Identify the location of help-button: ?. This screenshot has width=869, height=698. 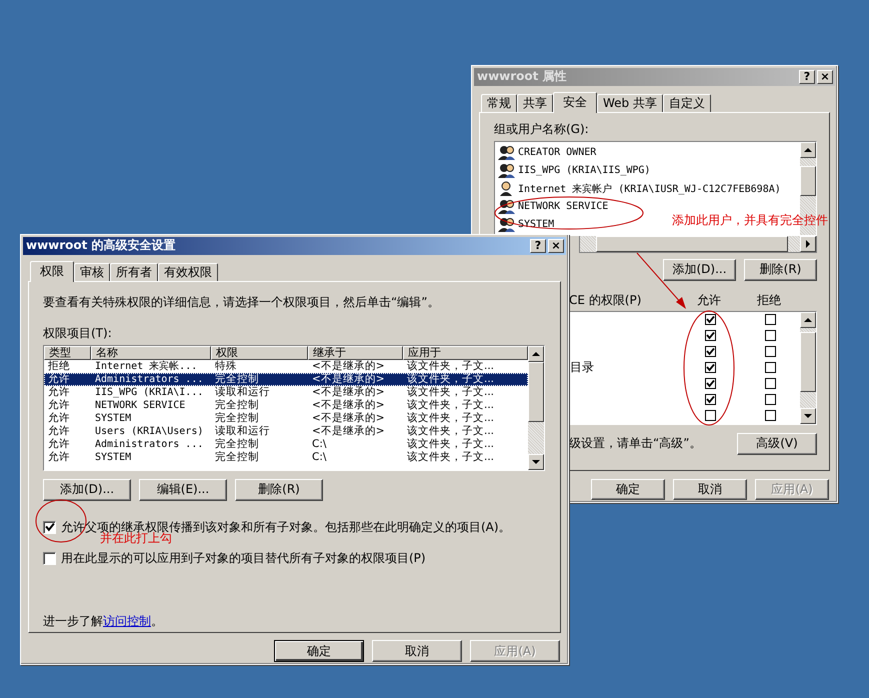
(538, 245).